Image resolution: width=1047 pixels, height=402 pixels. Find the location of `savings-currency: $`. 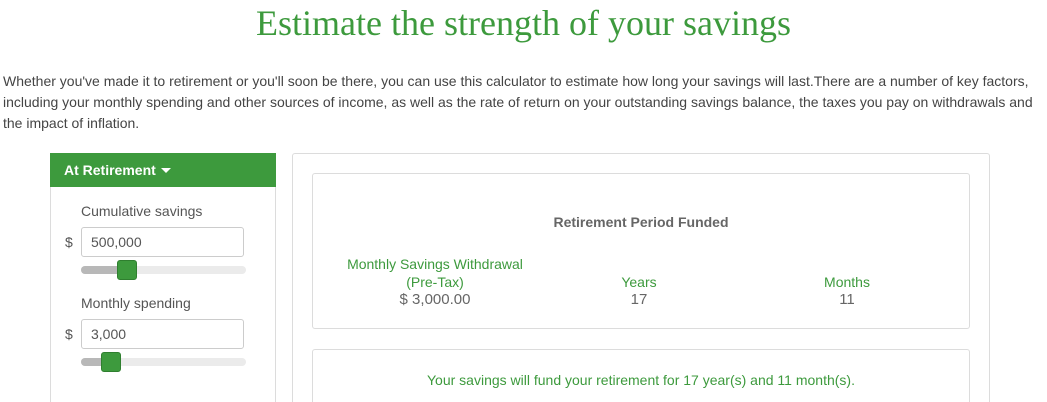

savings-currency: $ is located at coordinates (69, 242).